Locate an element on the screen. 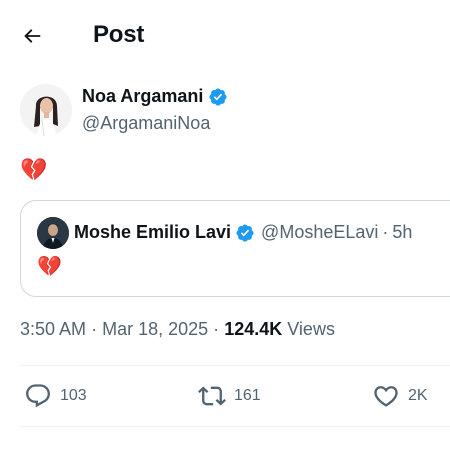 The width and height of the screenshot is (450, 450). post-meta: 3:50 AM · Mar 18, 2025 · 124.4K Views is located at coordinates (177, 329).